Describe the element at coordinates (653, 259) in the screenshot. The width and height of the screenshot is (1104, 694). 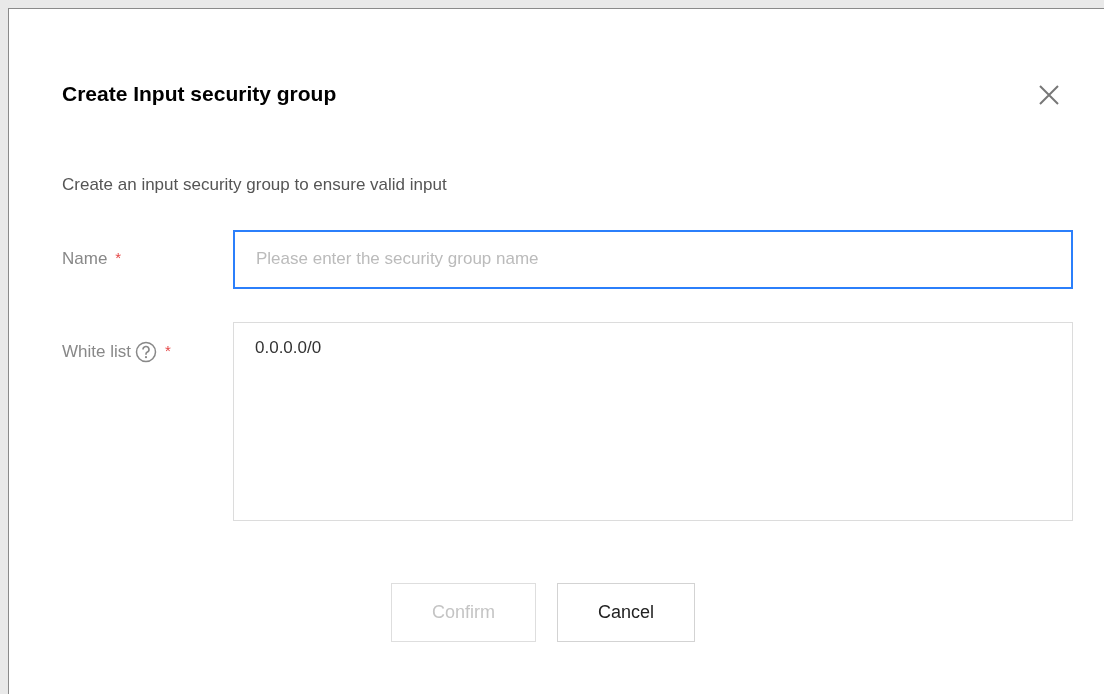
I see `input-field: Please enter the security group name` at that location.